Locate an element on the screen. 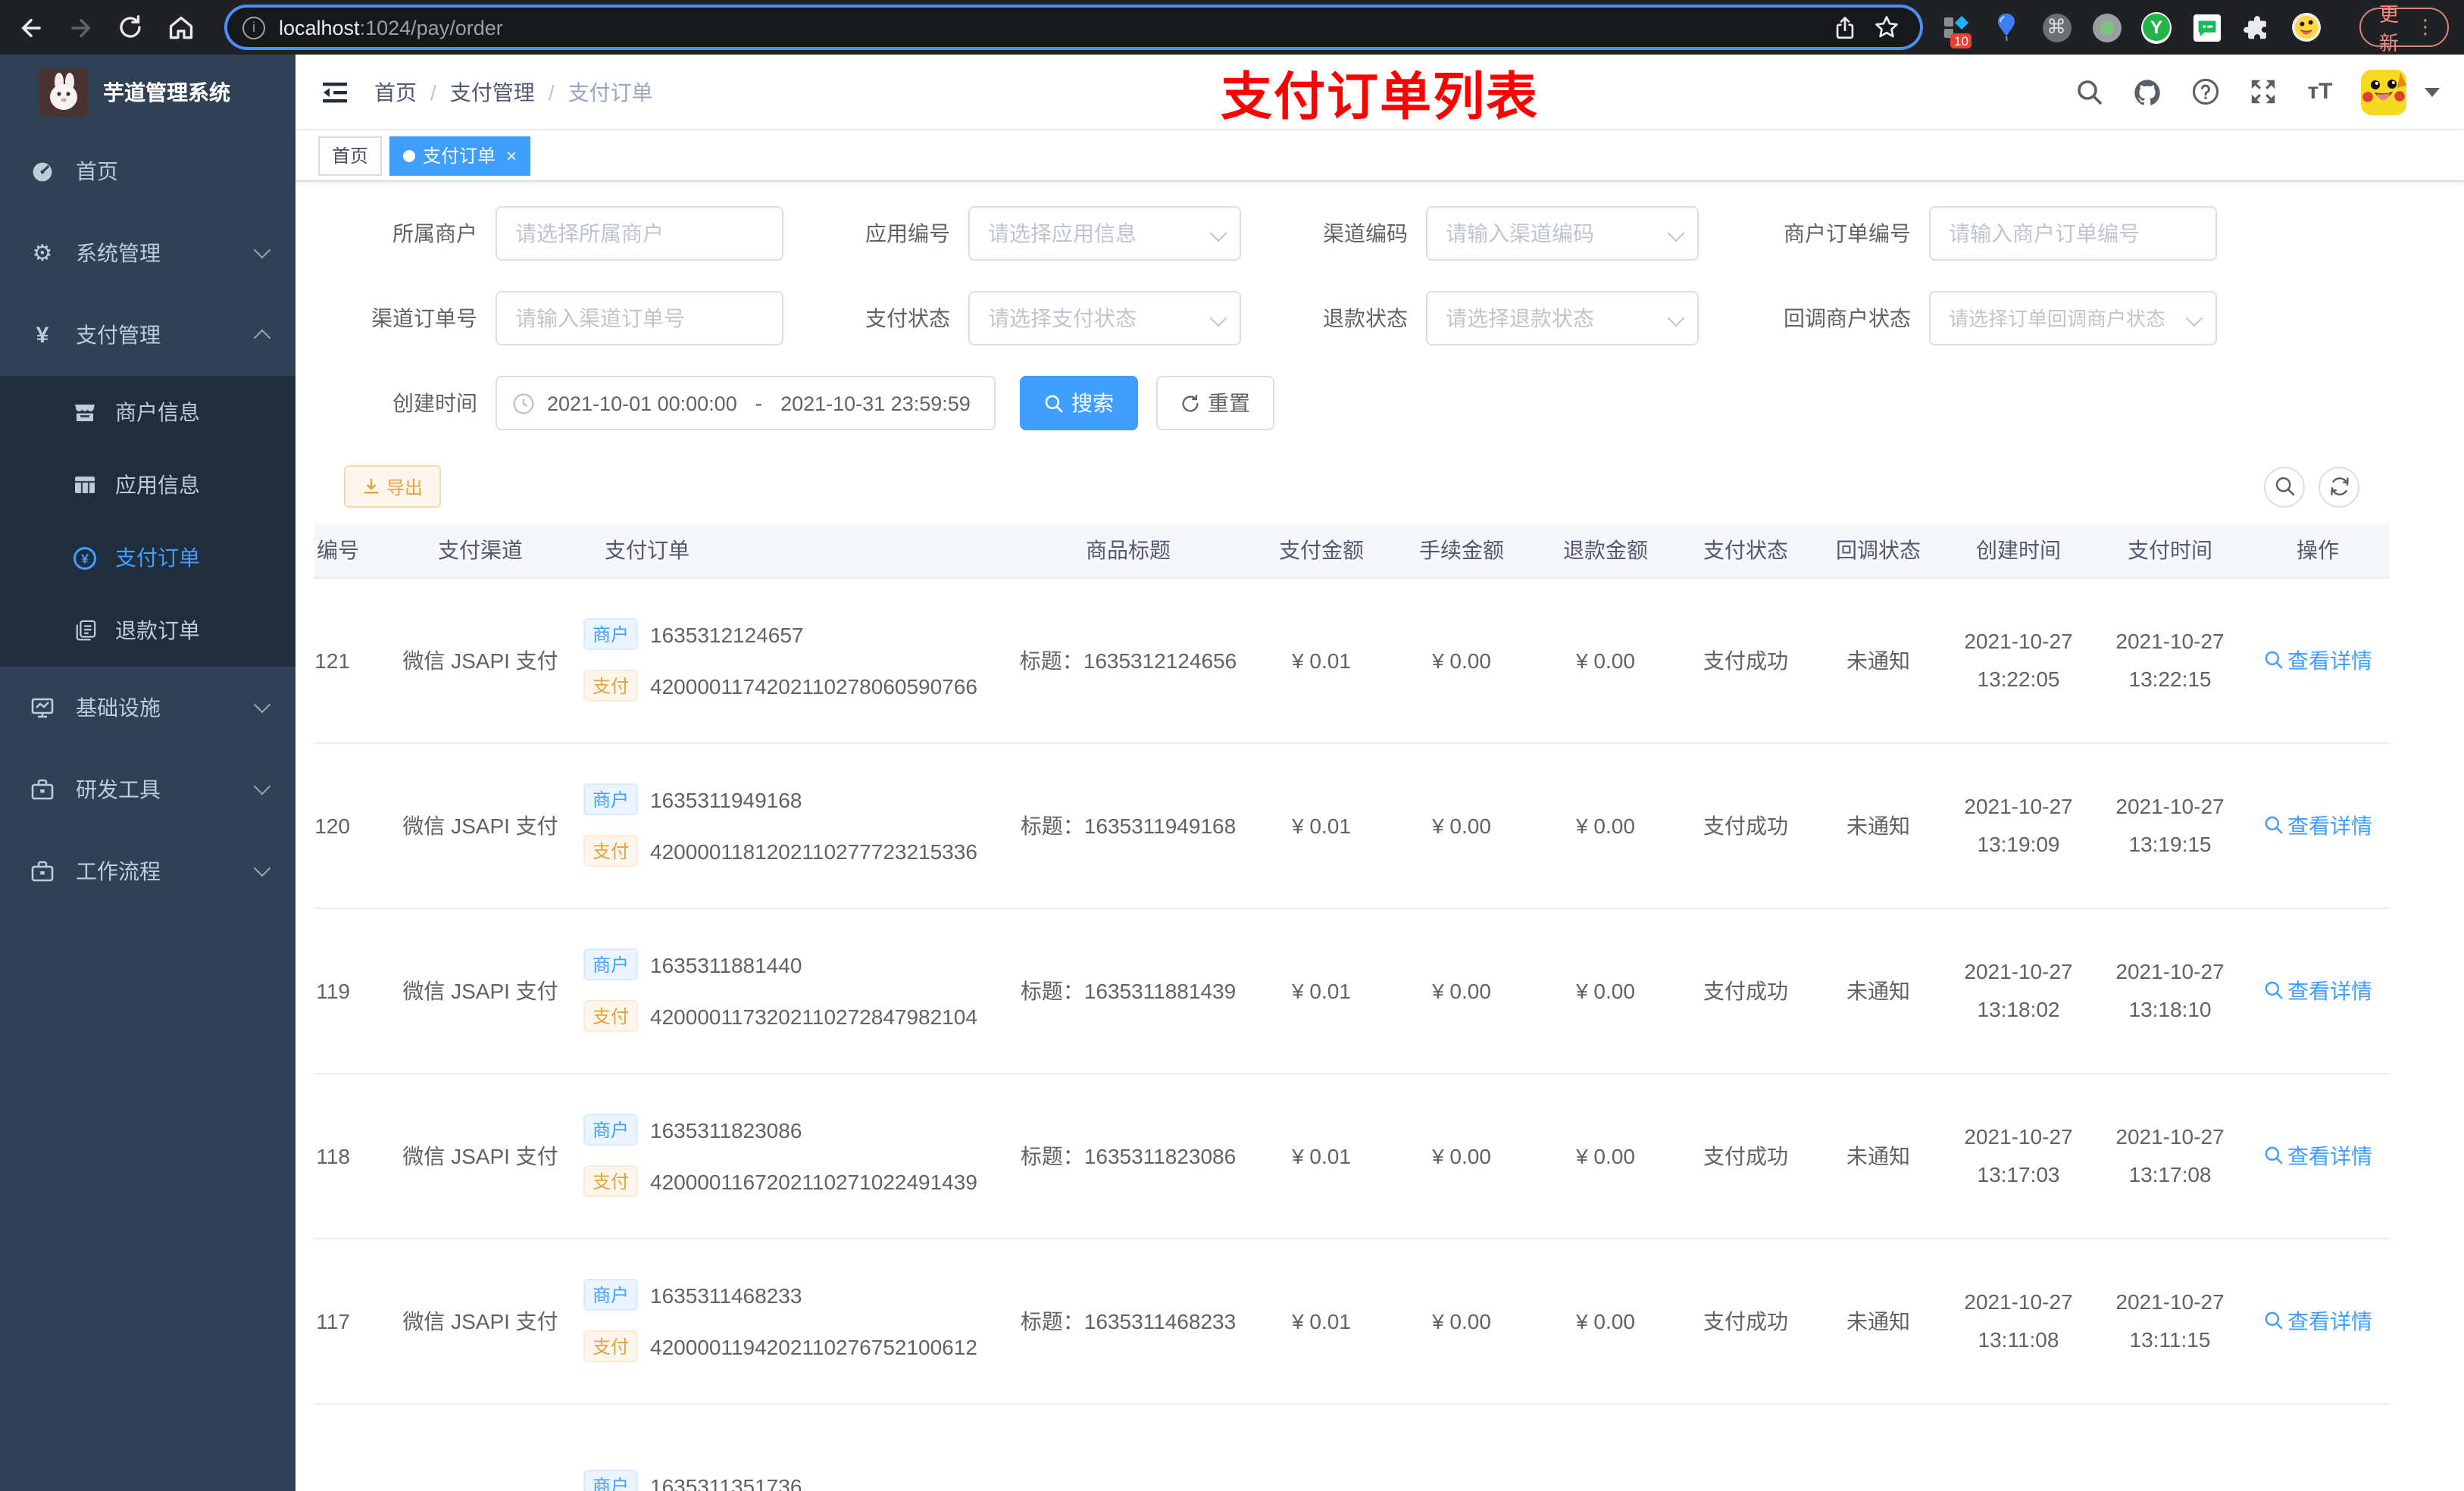 This screenshot has width=2464, height=1491. refresh-table-button is located at coordinates (2339, 486).